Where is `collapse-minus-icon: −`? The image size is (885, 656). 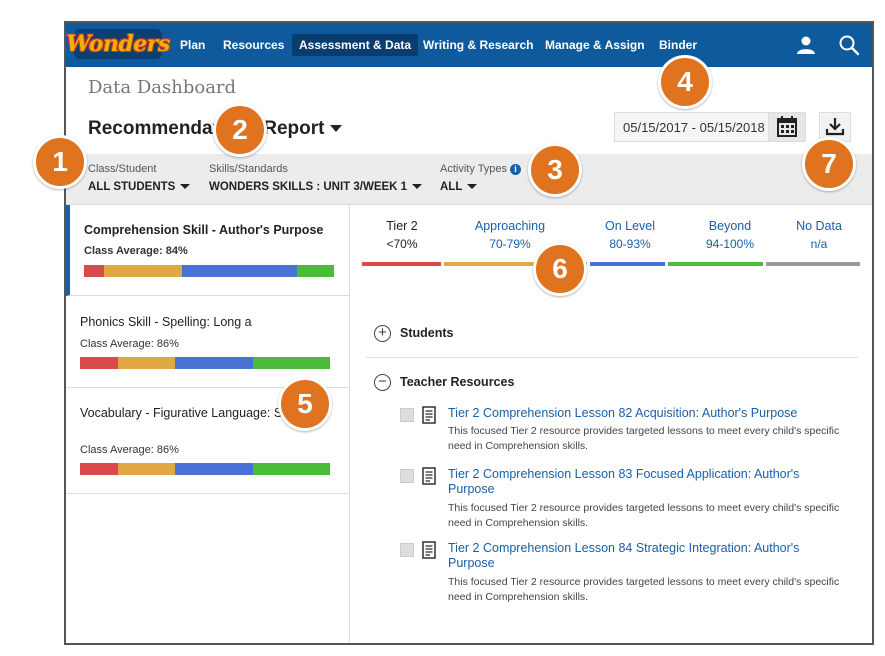
collapse-minus-icon: − is located at coordinates (382, 382).